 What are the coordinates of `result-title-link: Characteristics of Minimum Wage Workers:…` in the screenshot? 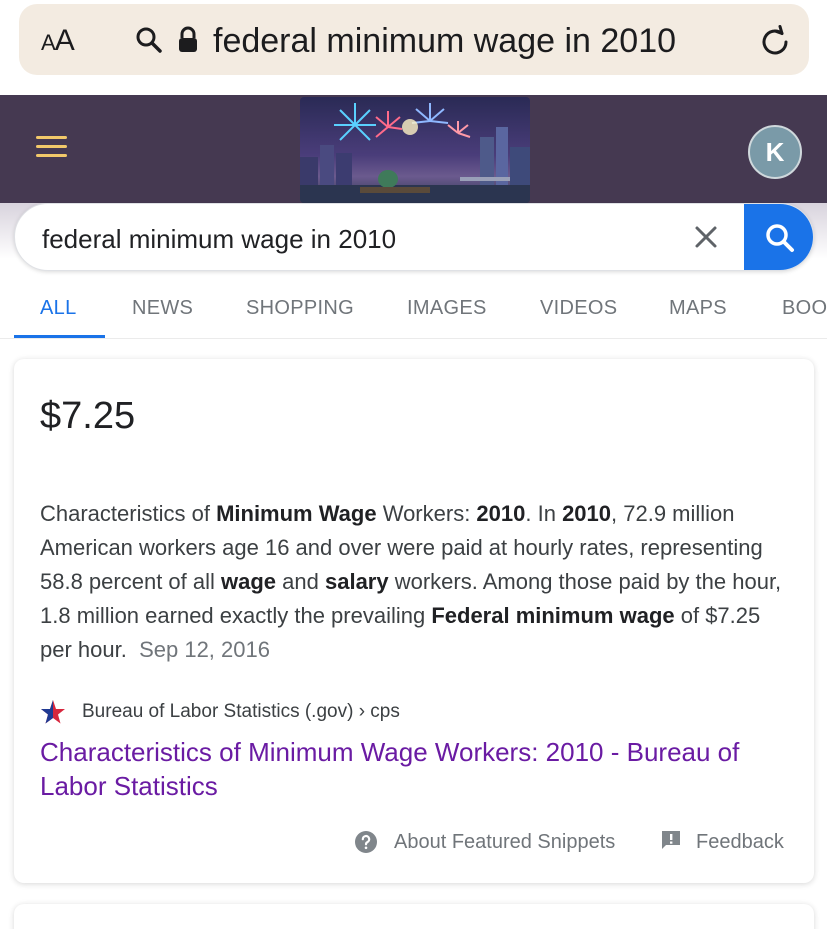 It's located at (420, 769).